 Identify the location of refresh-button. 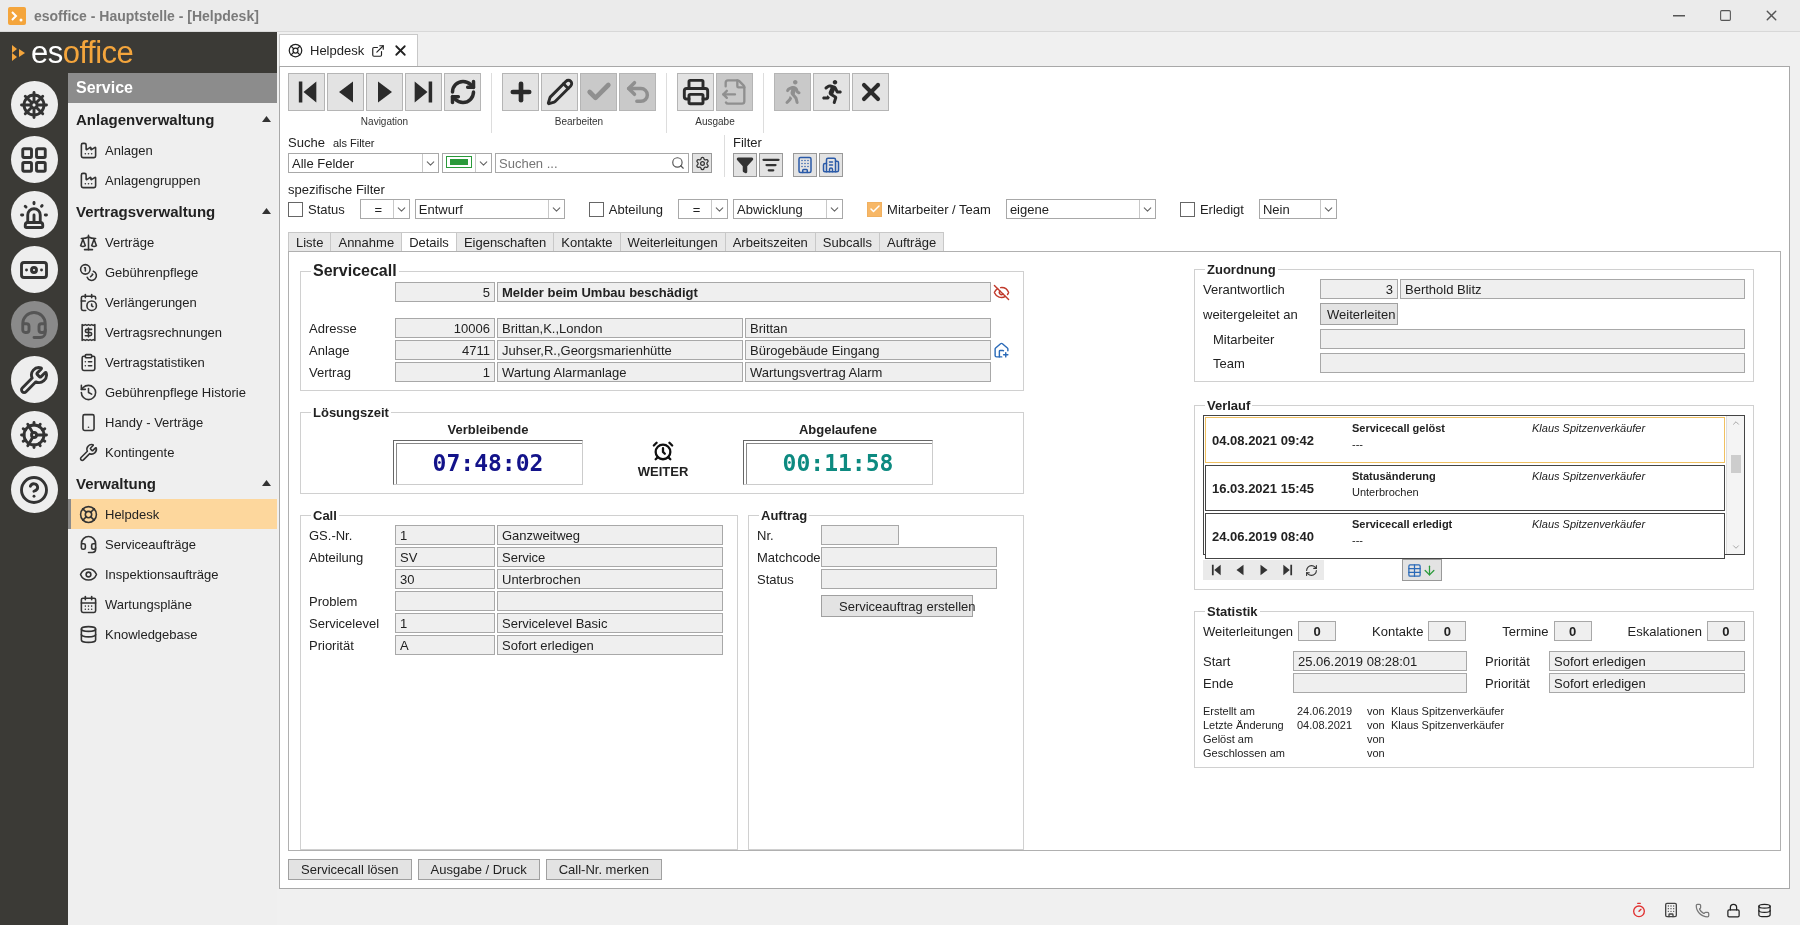
(462, 92).